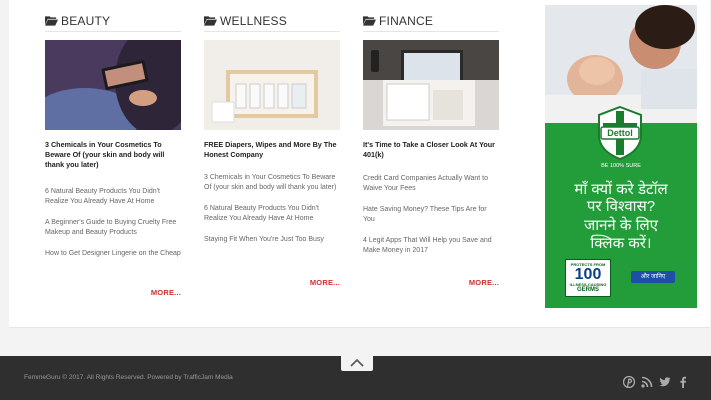 Image resolution: width=711 pixels, height=400 pixels. What do you see at coordinates (621, 166) in the screenshot?
I see `ad-brand-sub: BE 100% SURE` at bounding box center [621, 166].